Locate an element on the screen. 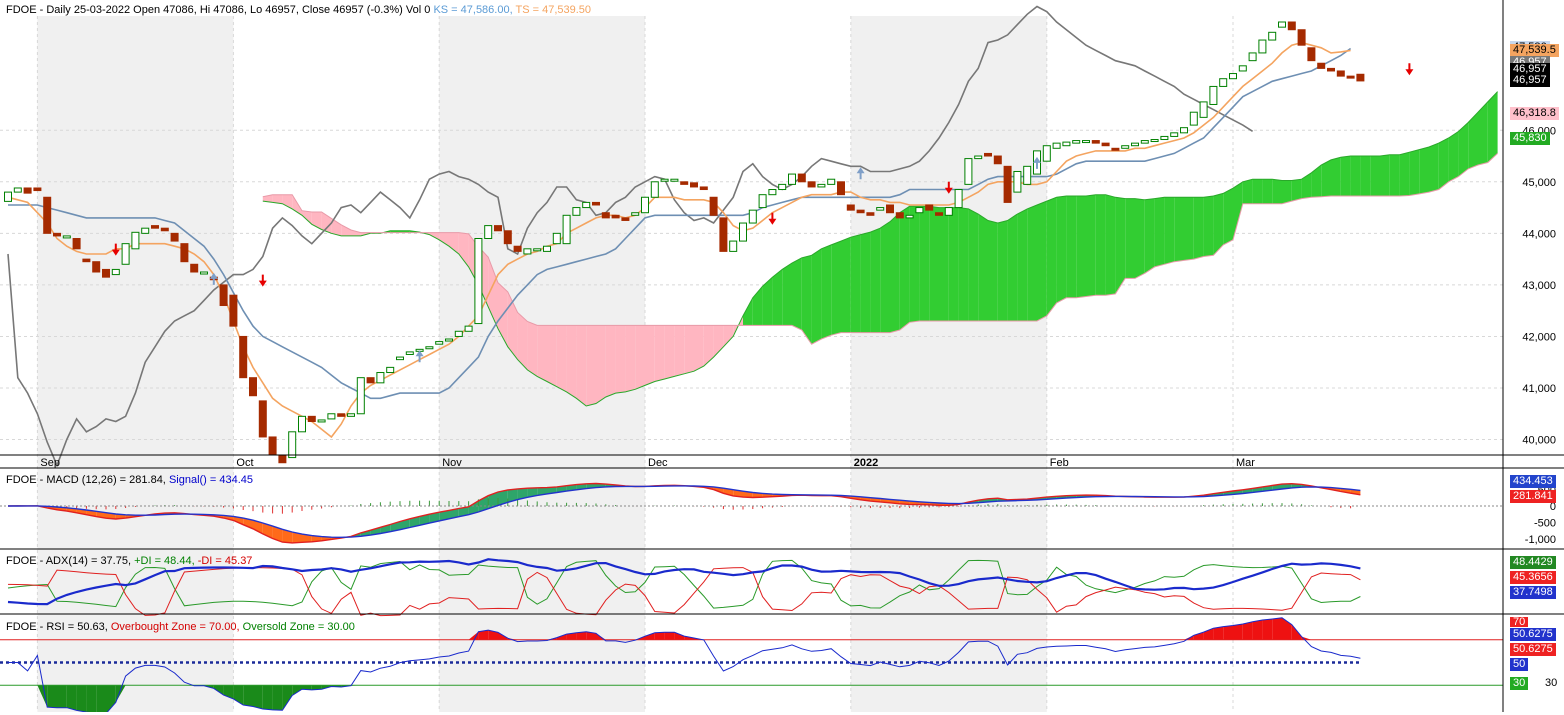 Image resolution: width=1564 pixels, height=715 pixels. y-tick-label: 43,000 is located at coordinates (1539, 286).